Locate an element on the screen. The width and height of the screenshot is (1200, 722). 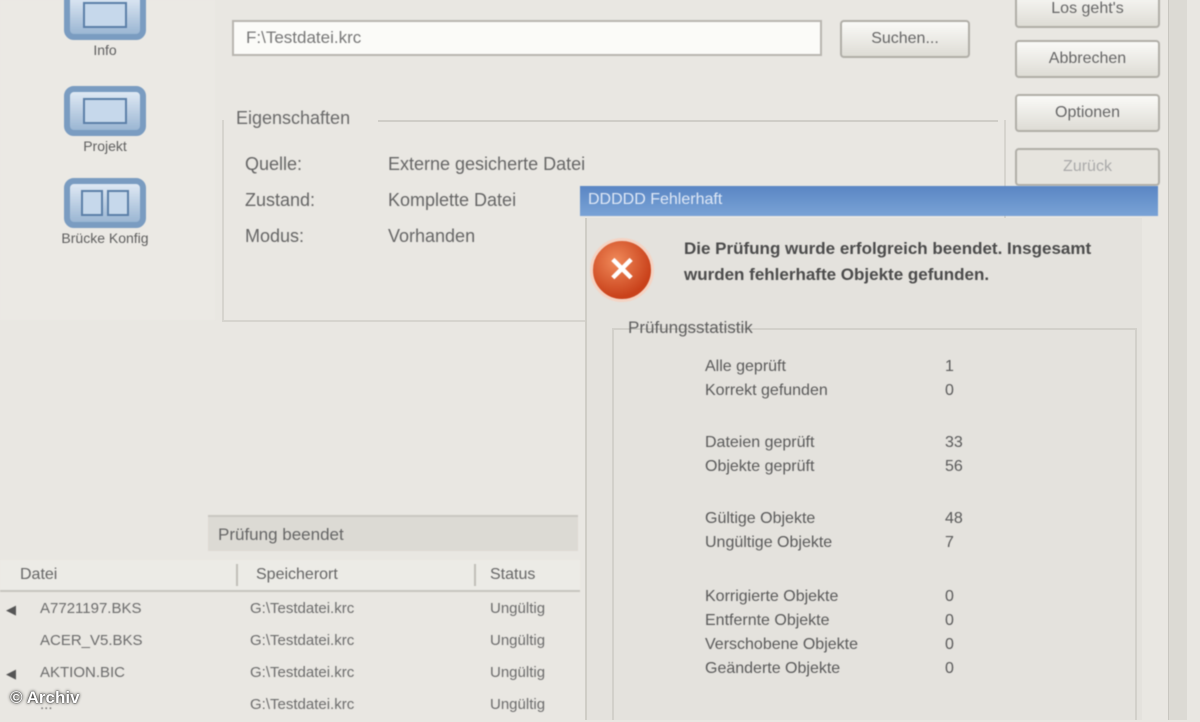
stat-value: 33 is located at coordinates (954, 442).